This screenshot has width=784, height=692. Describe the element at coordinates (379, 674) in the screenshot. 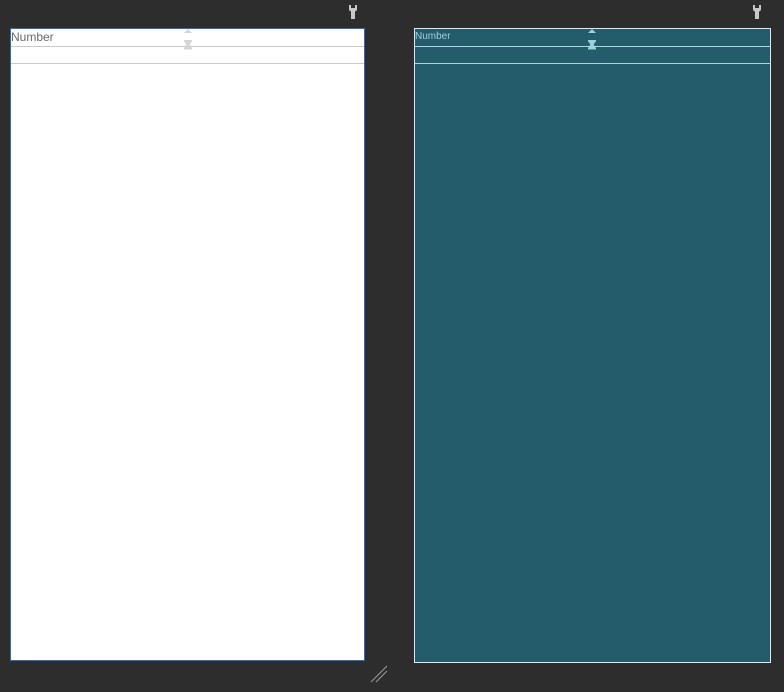

I see `resize-handle-icon` at that location.